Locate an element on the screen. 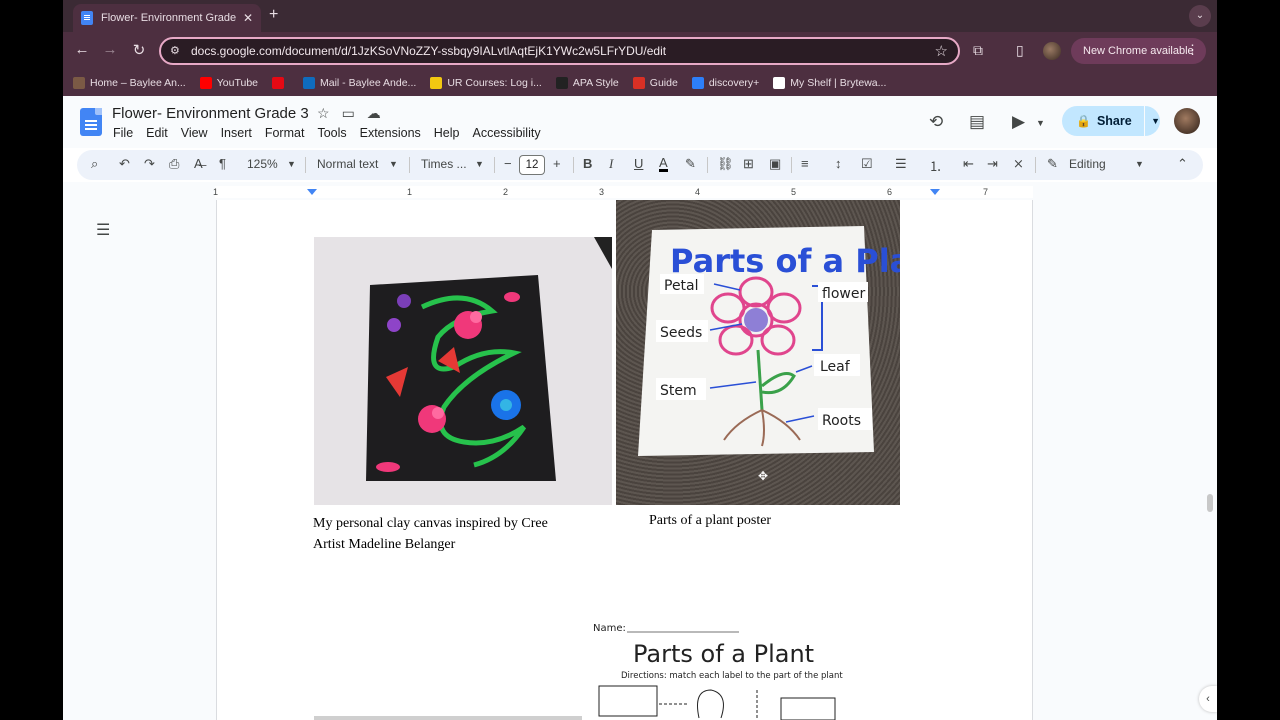  extensions-icon: ⧉ is located at coordinates (978, 50).